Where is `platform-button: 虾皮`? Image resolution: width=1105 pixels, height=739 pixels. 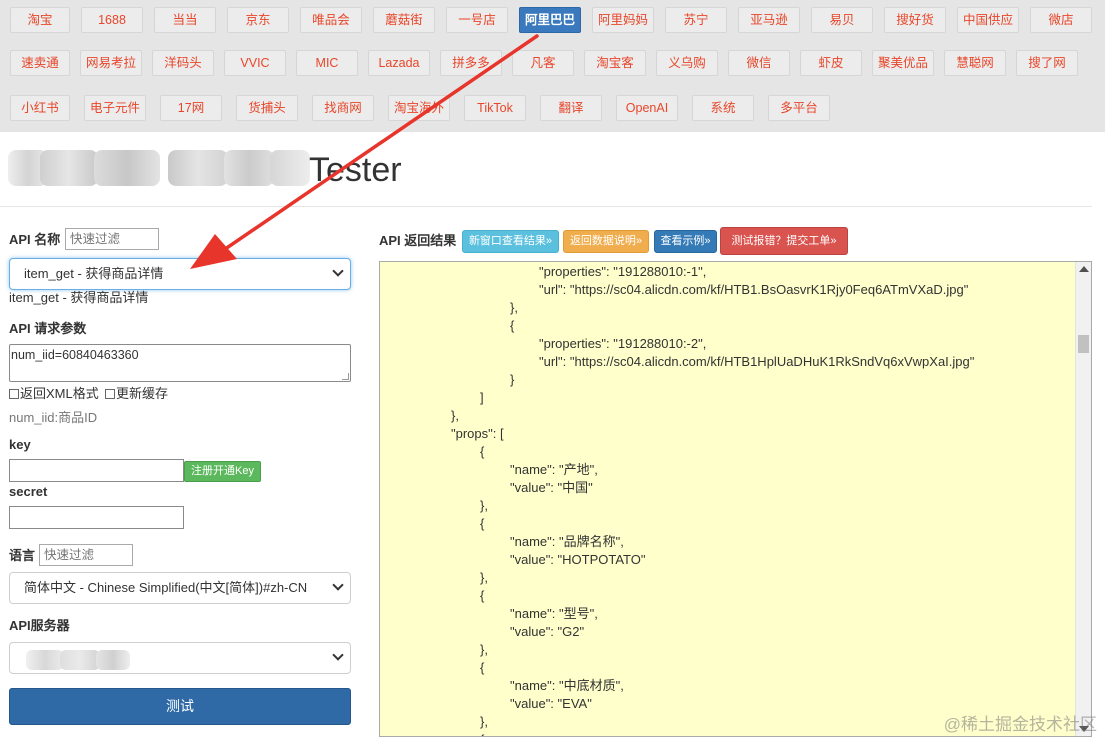
platform-button: 虾皮 is located at coordinates (831, 63).